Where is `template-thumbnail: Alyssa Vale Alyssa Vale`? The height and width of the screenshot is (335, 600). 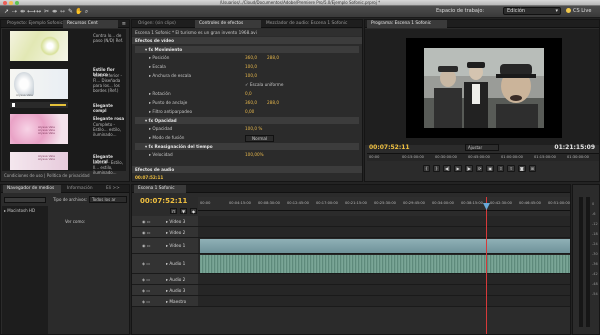
template-thumbnail: Alyssa Vale Alyssa Vale is located at coordinates (39, 161).